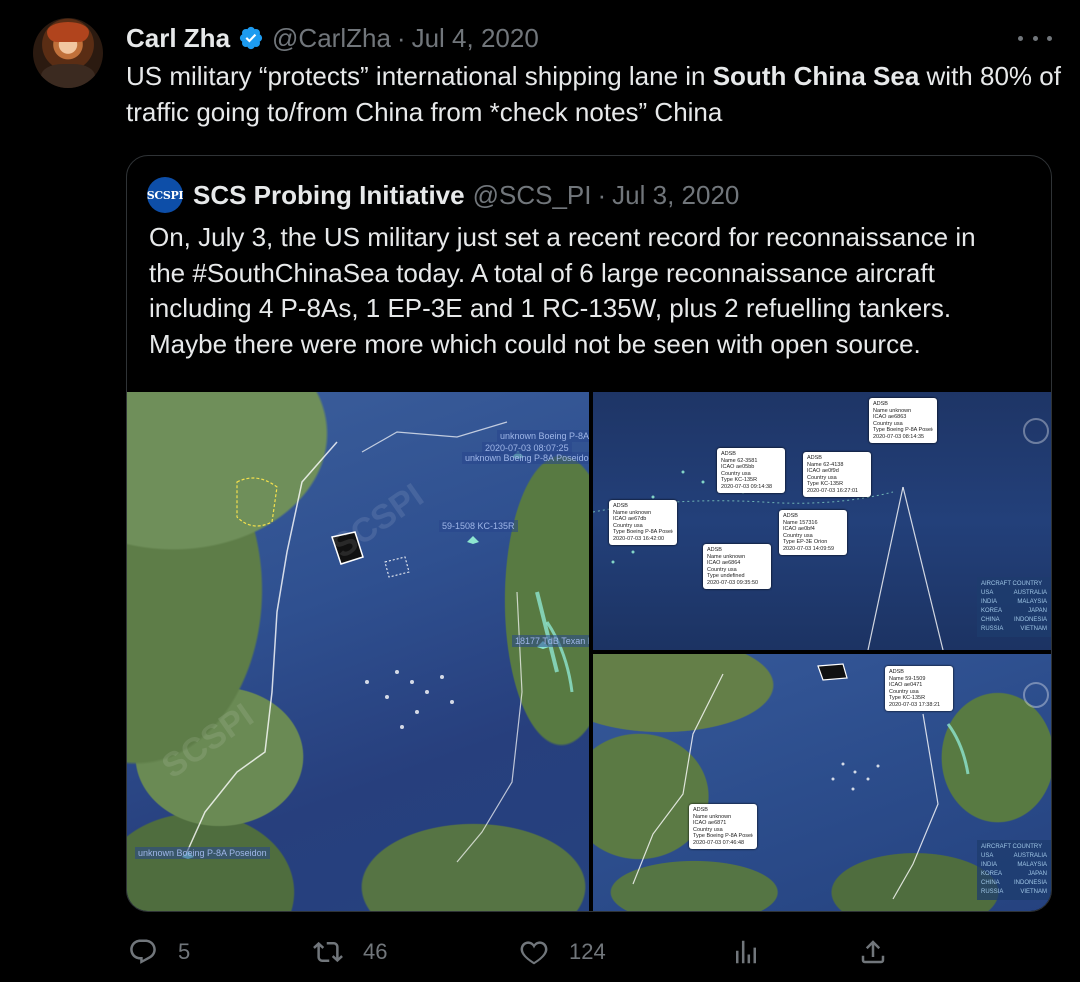  I want to click on avatar-hat, so click(68, 32).